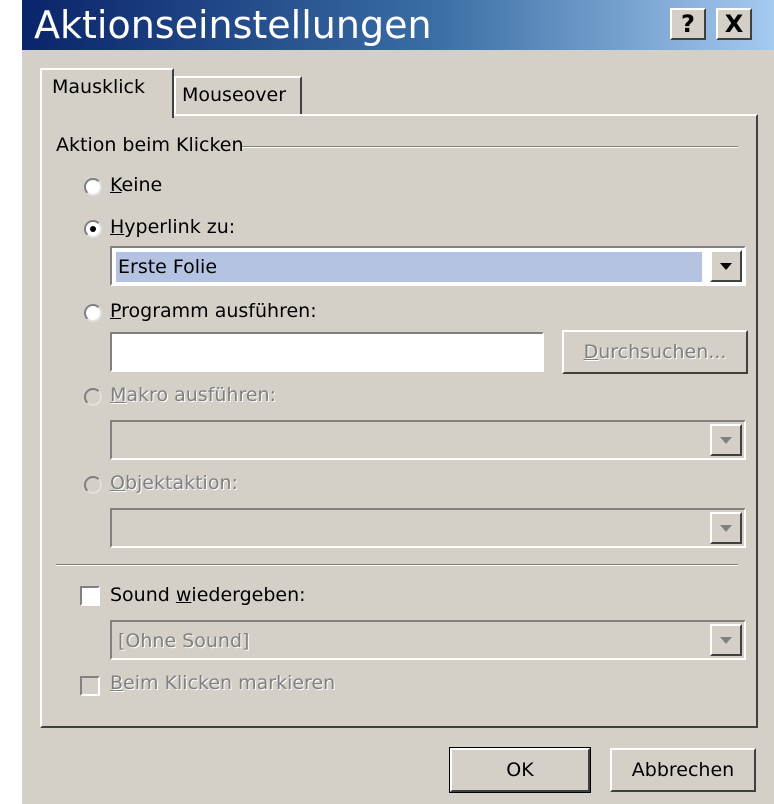 The height and width of the screenshot is (804, 774). I want to click on radio-keine-label: Keine, so click(136, 185).